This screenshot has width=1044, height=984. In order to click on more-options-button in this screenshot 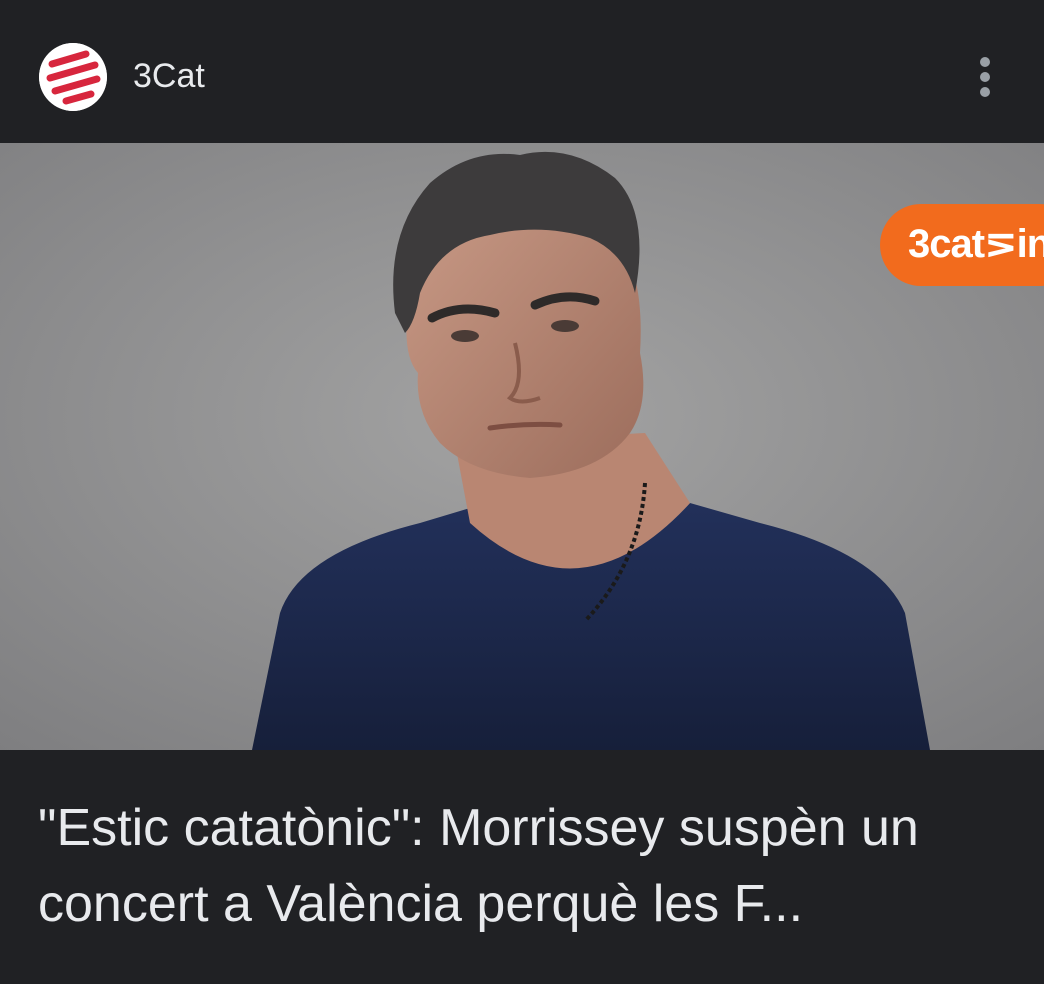, I will do `click(985, 77)`.